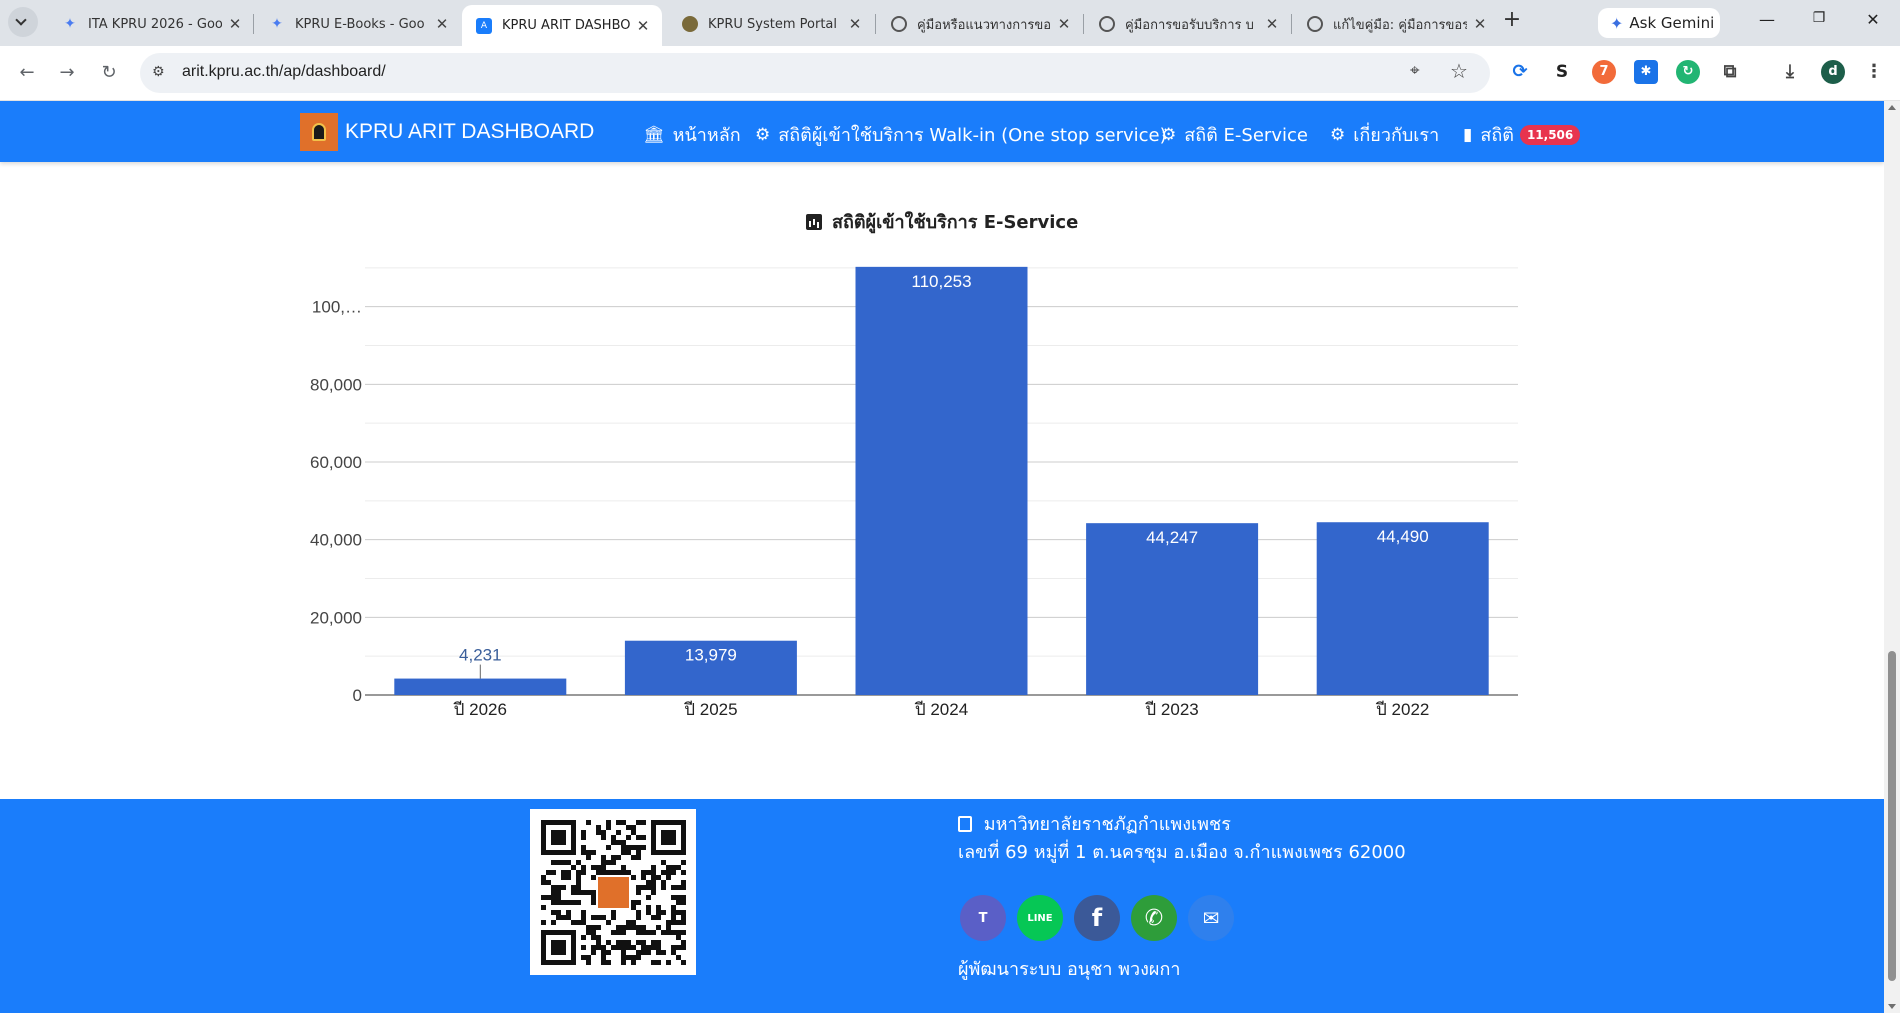  What do you see at coordinates (1873, 23) in the screenshot?
I see `close-window-button: ✕` at bounding box center [1873, 23].